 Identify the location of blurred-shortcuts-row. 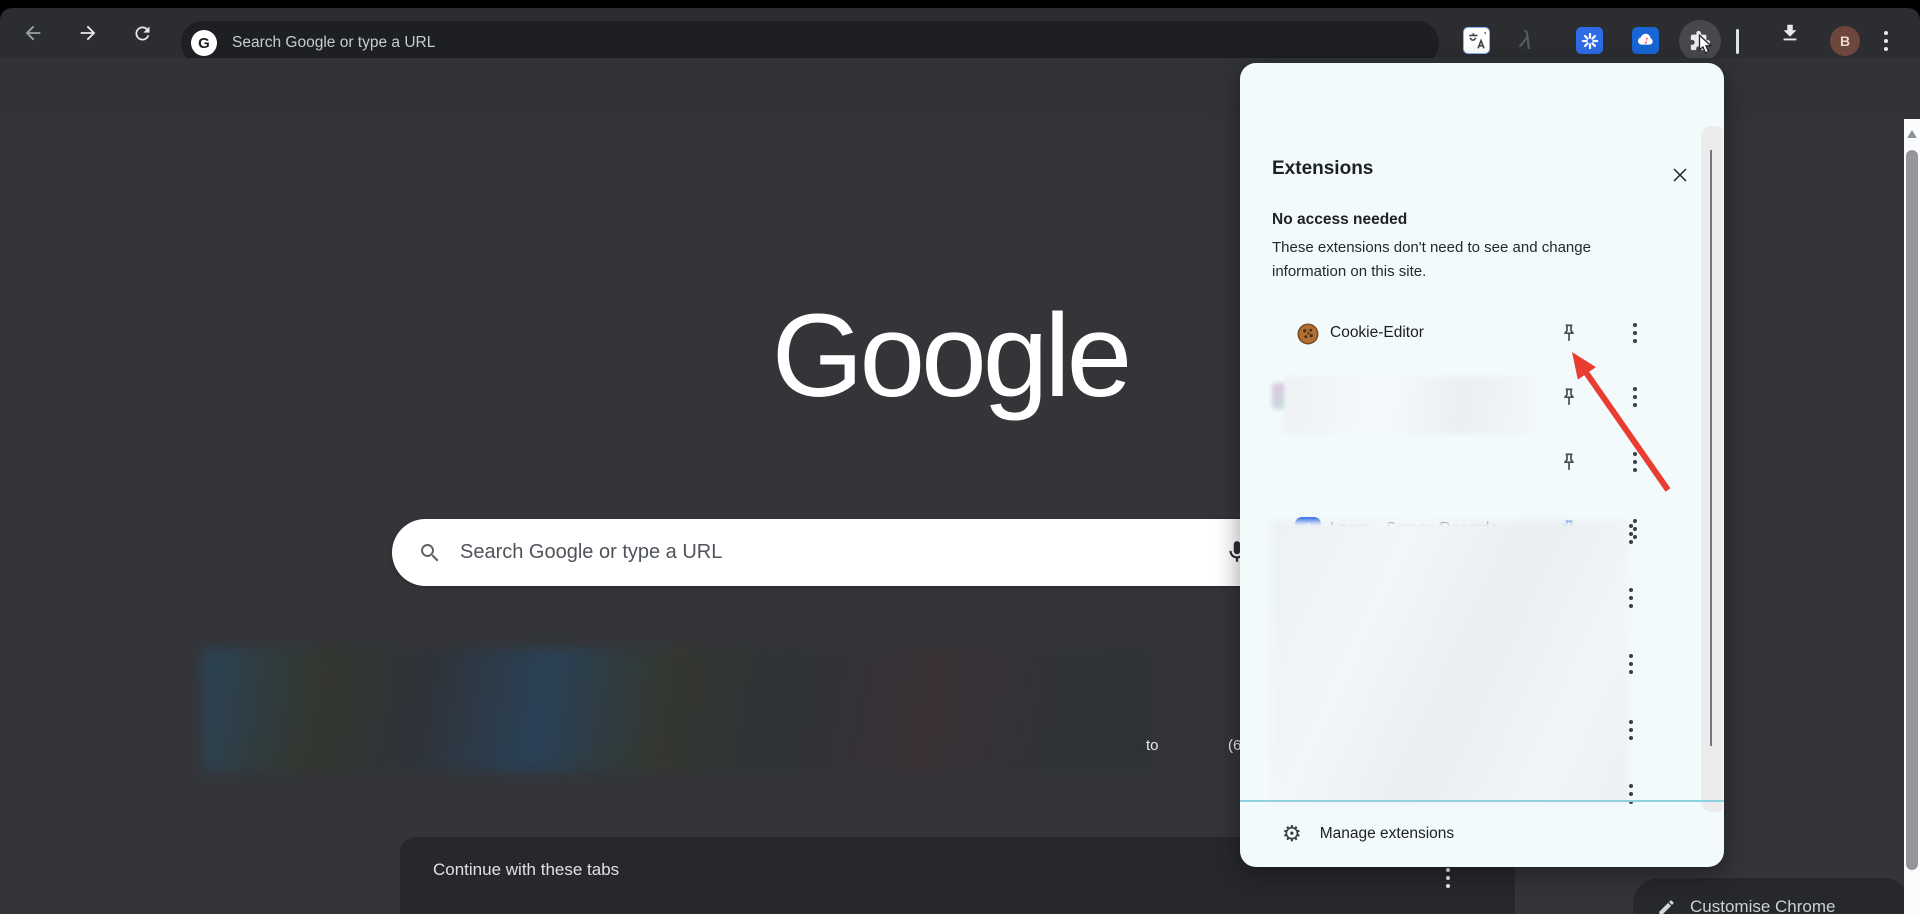
(676, 710).